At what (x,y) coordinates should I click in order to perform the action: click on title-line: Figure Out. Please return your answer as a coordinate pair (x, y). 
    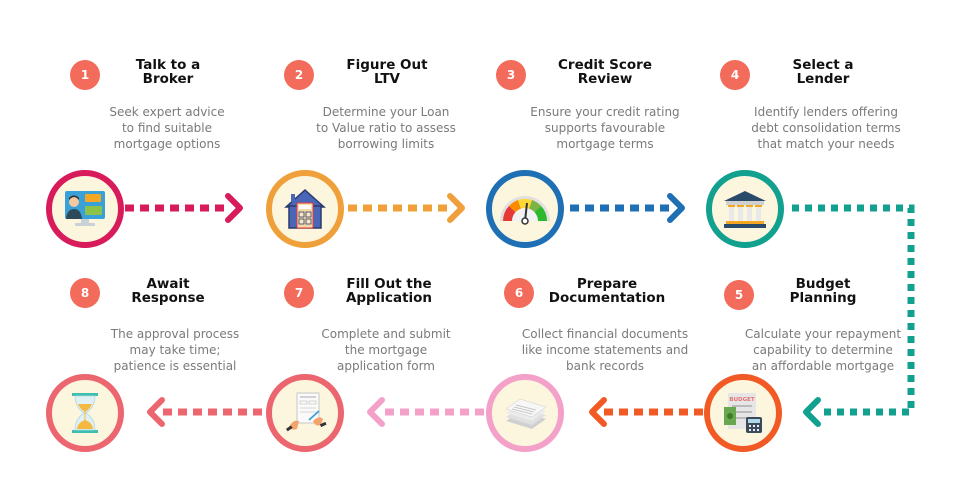
    Looking at the image, I should click on (387, 65).